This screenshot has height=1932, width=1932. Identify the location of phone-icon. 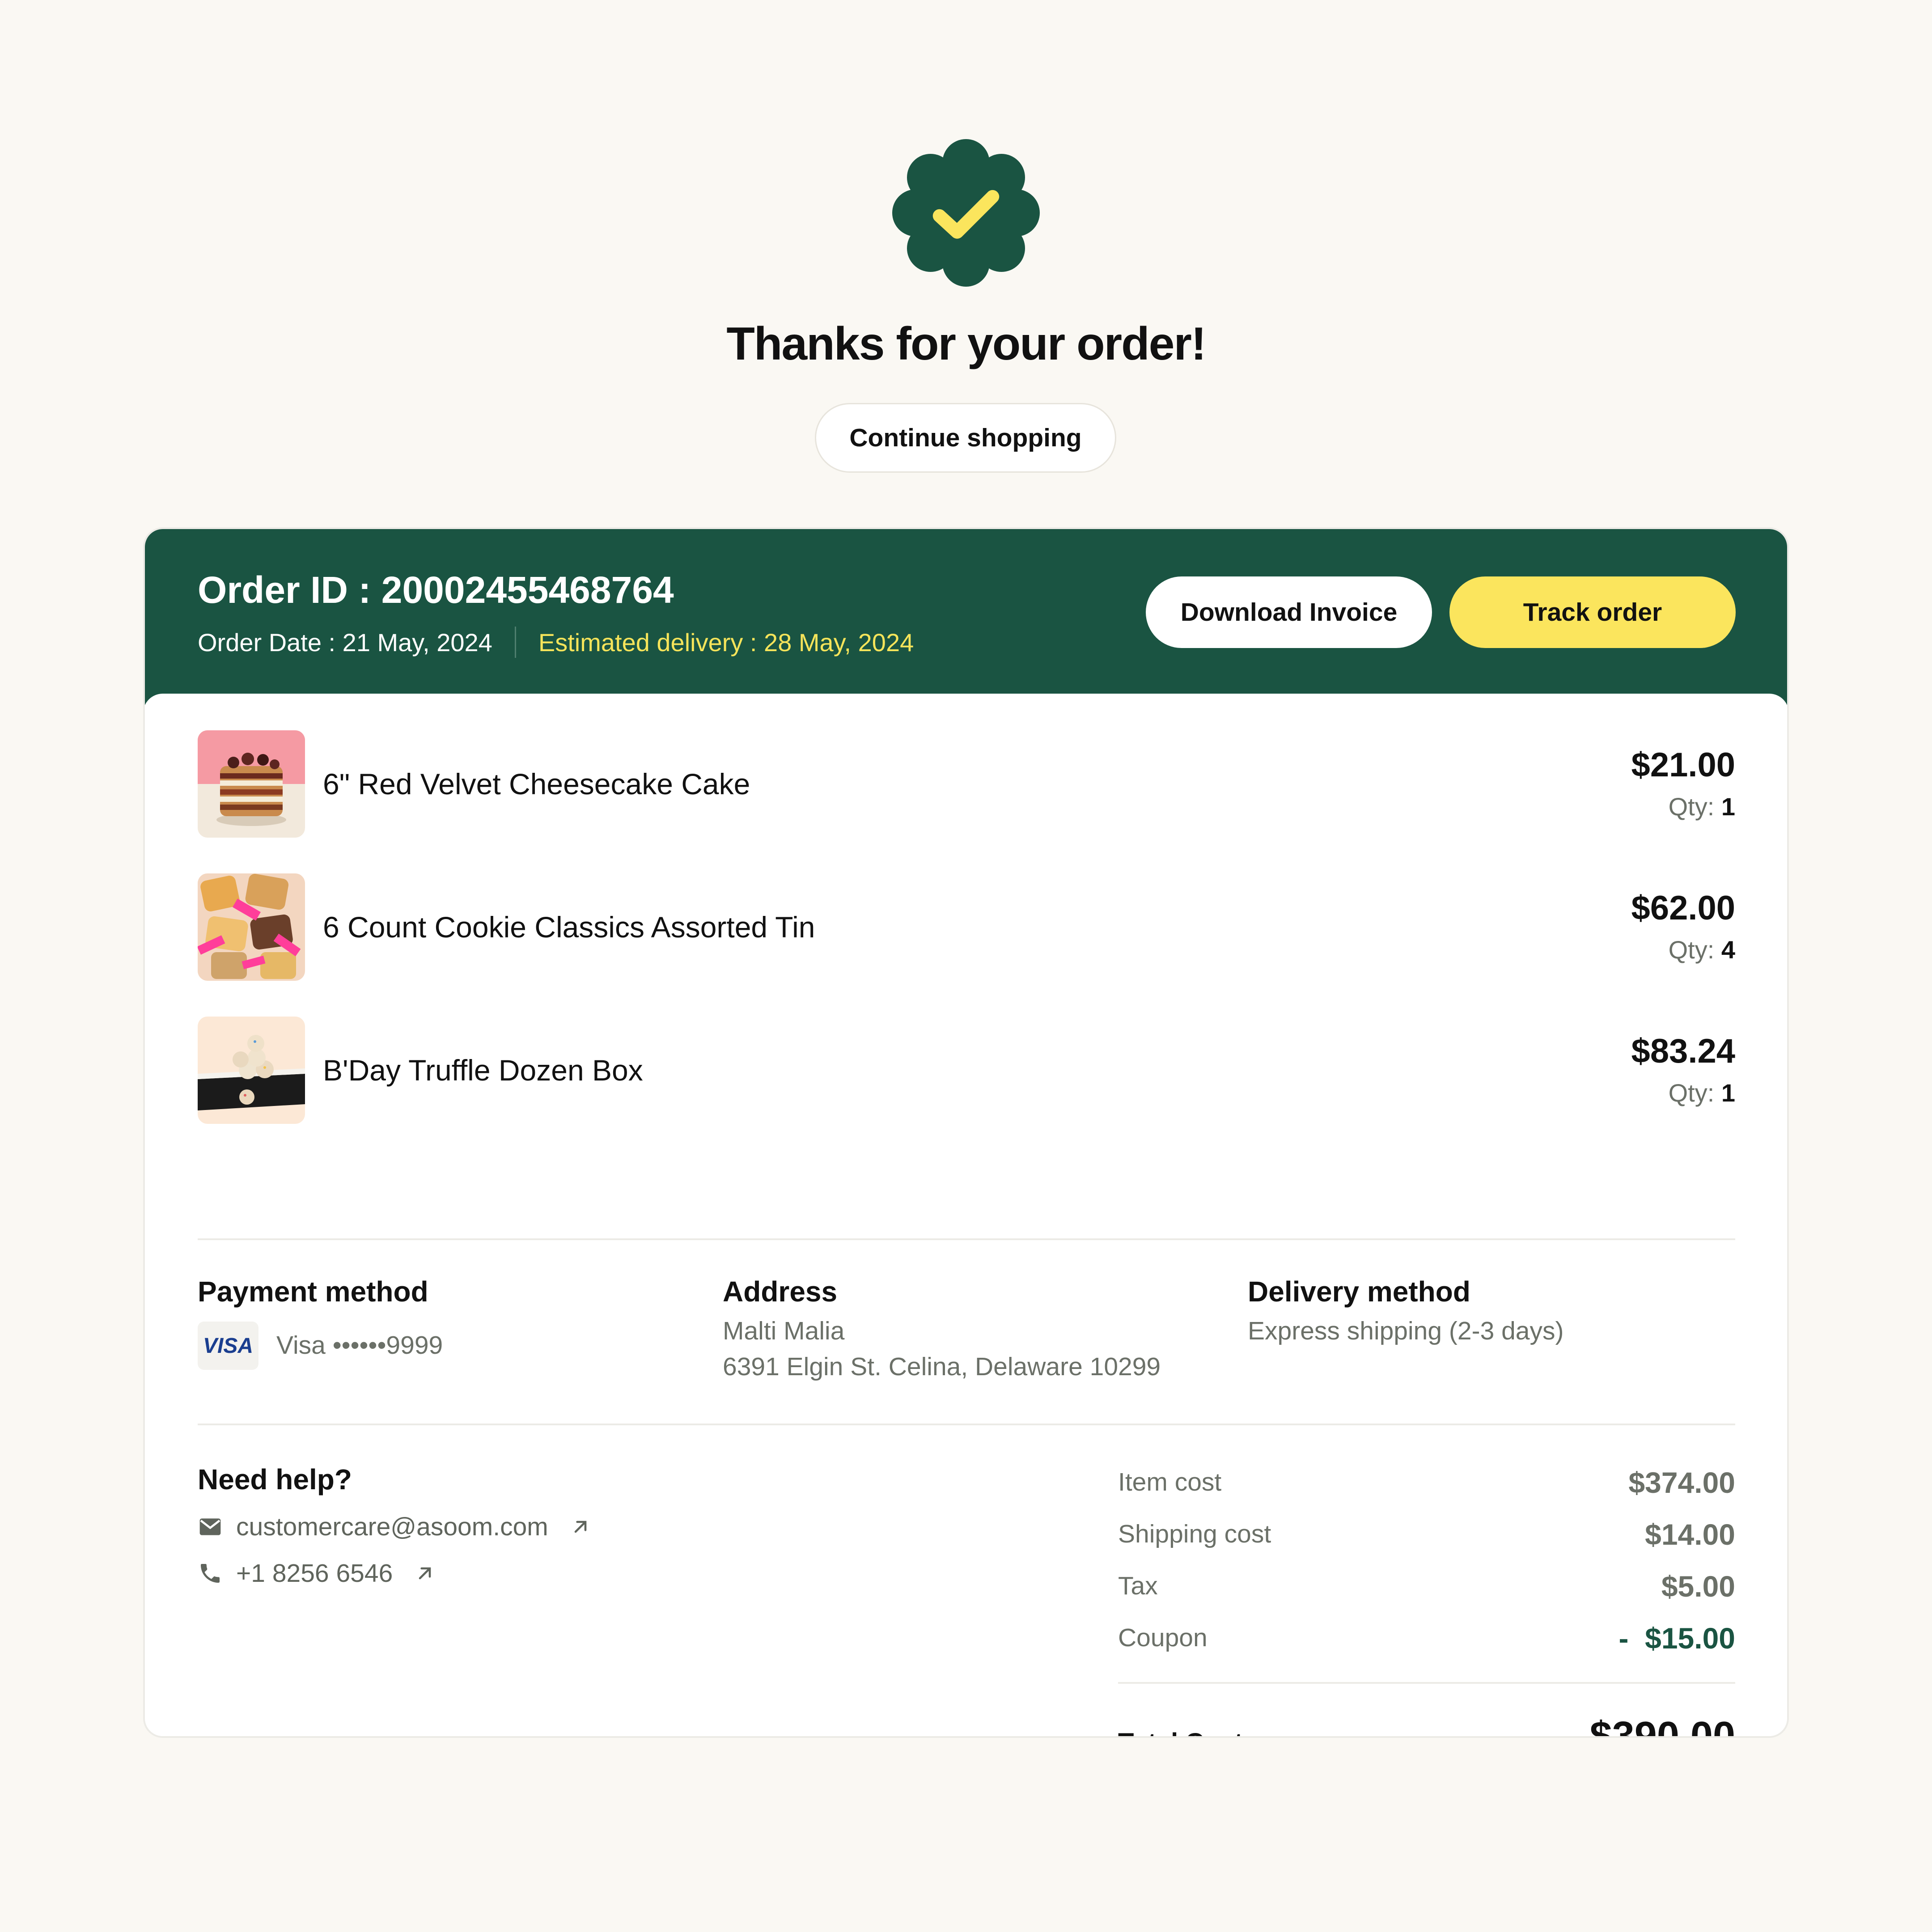
(210, 1573).